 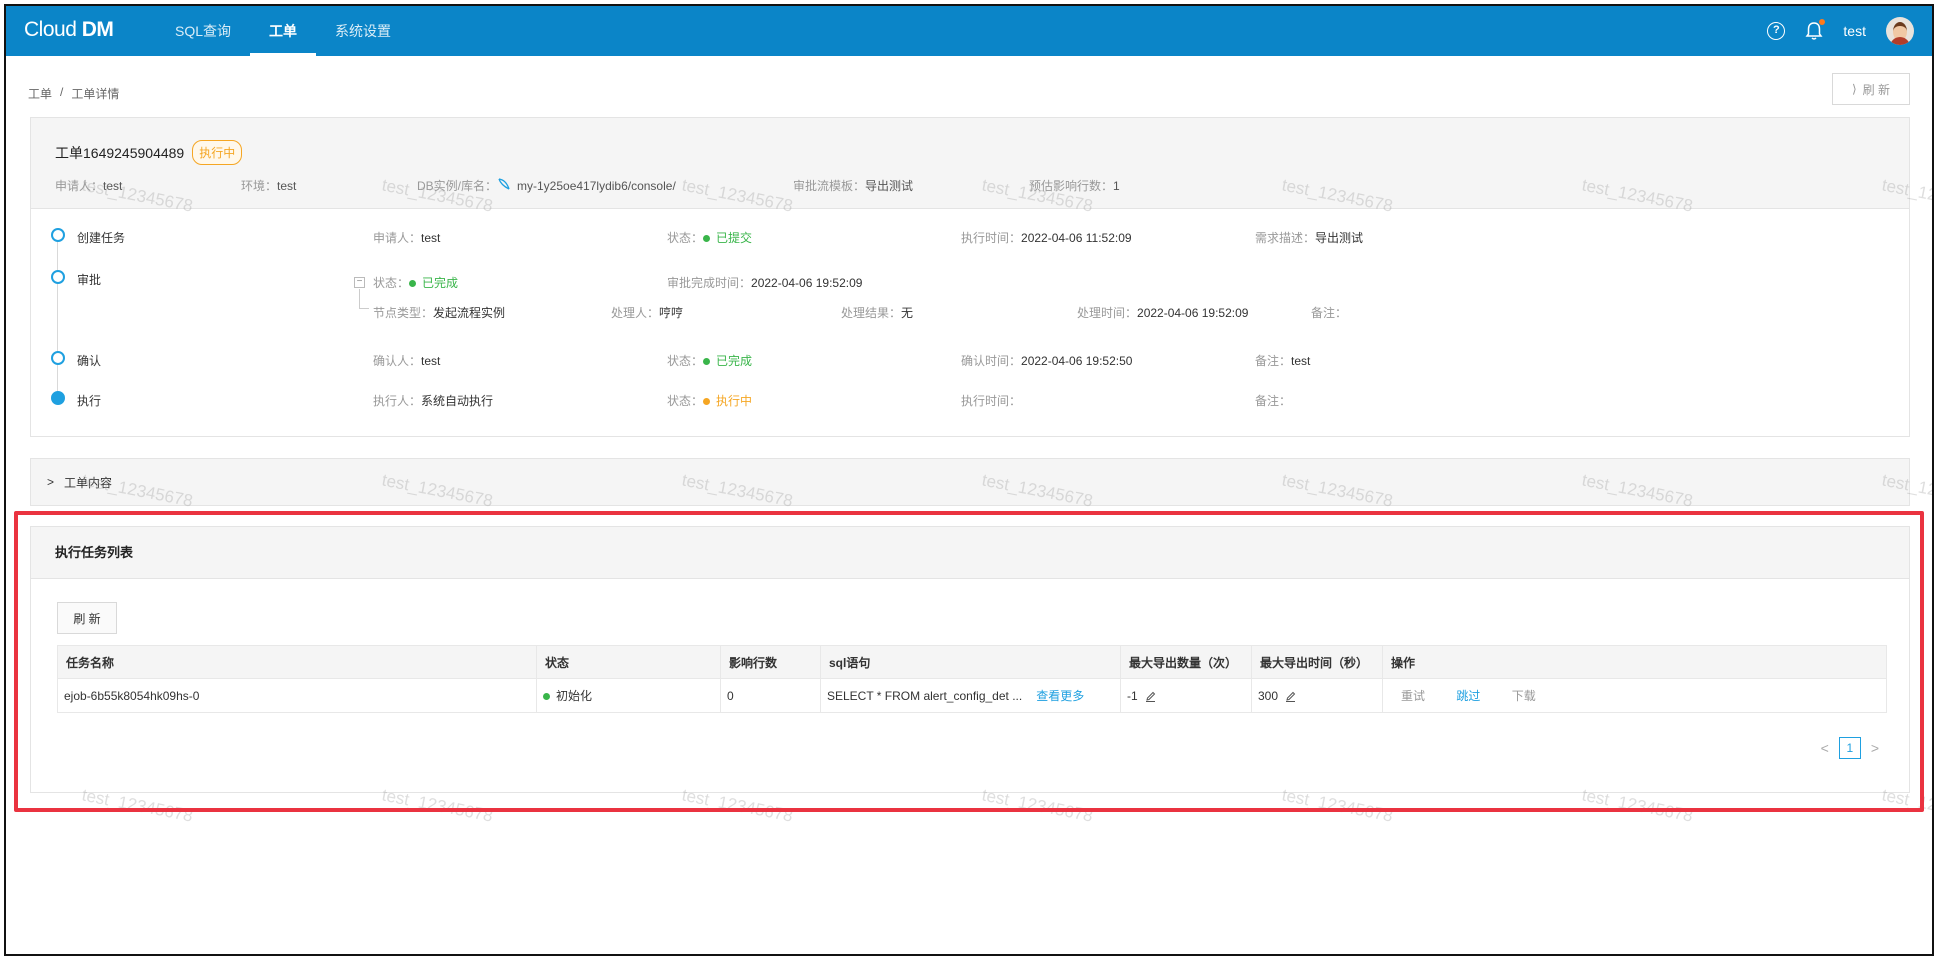 What do you see at coordinates (1854, 89) in the screenshot?
I see `refresh-icon: ⟩` at bounding box center [1854, 89].